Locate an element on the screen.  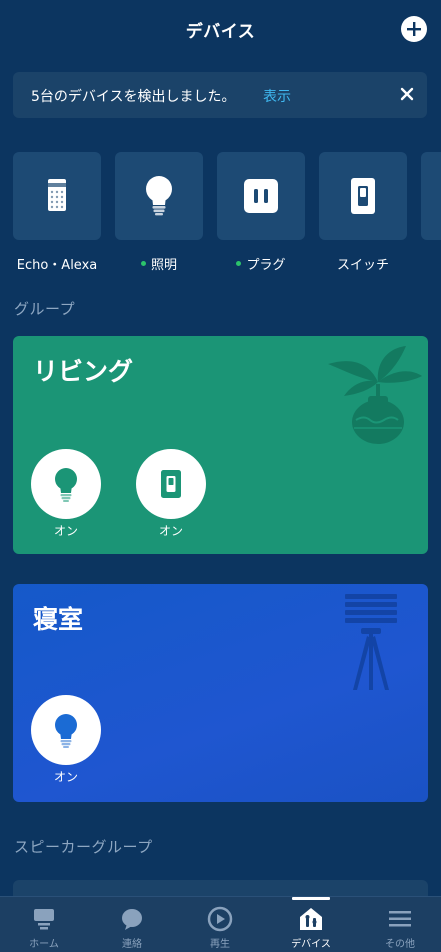
close-icon is located at coordinates (407, 94).